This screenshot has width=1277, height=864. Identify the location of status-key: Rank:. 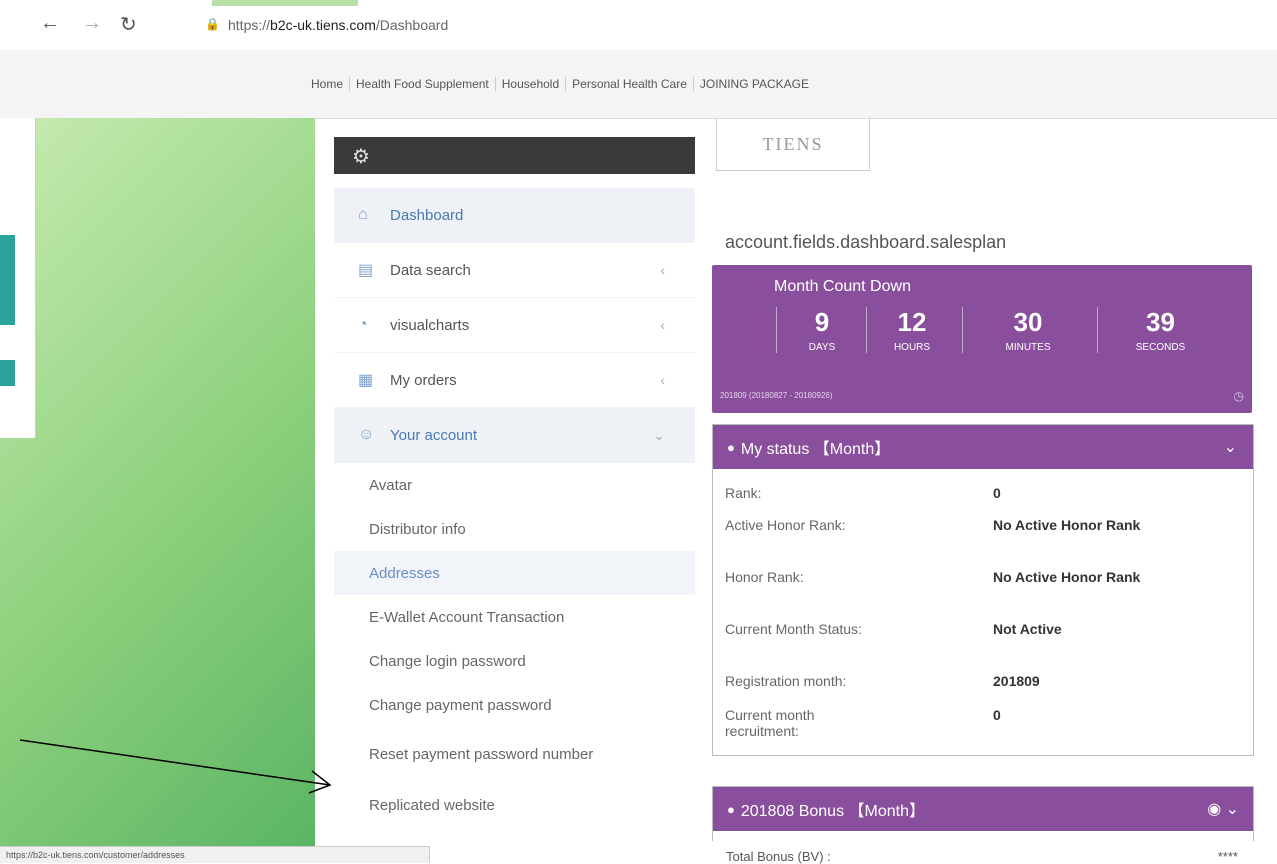
(743, 493).